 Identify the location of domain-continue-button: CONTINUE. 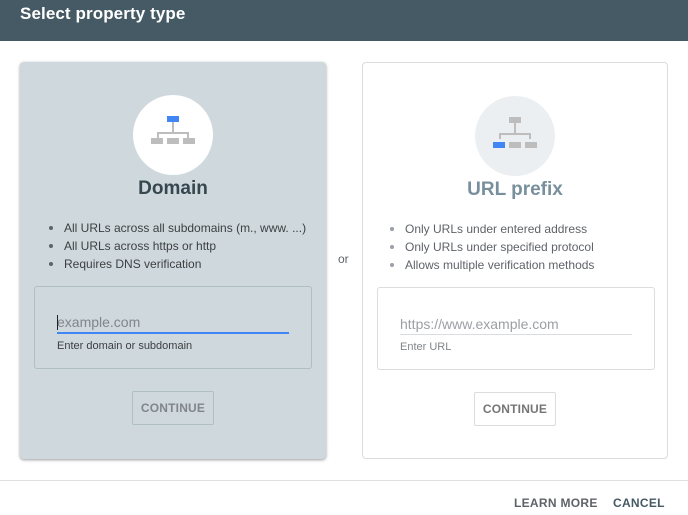
(173, 408).